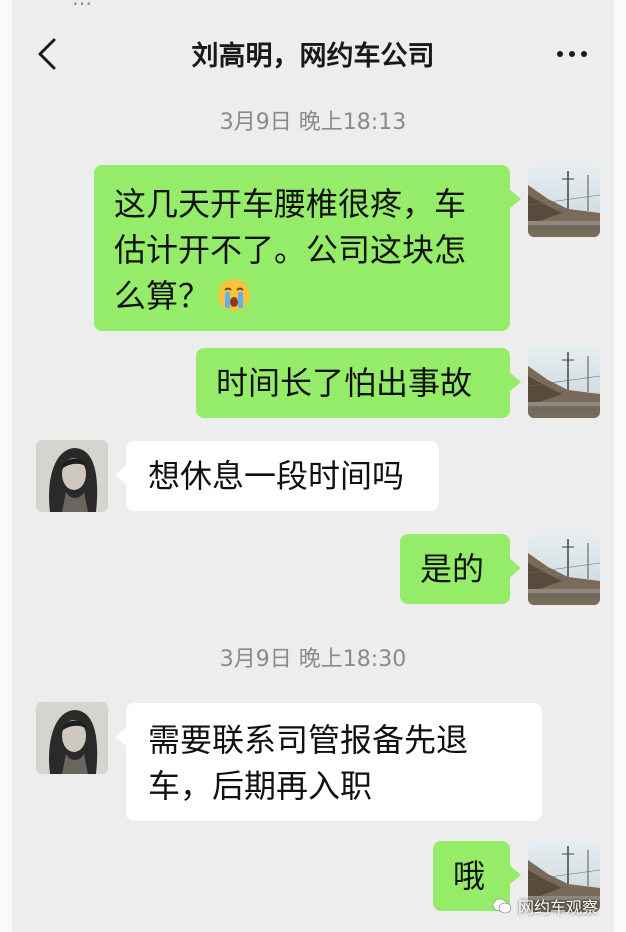  I want to click on more-dots-icon, so click(572, 54).